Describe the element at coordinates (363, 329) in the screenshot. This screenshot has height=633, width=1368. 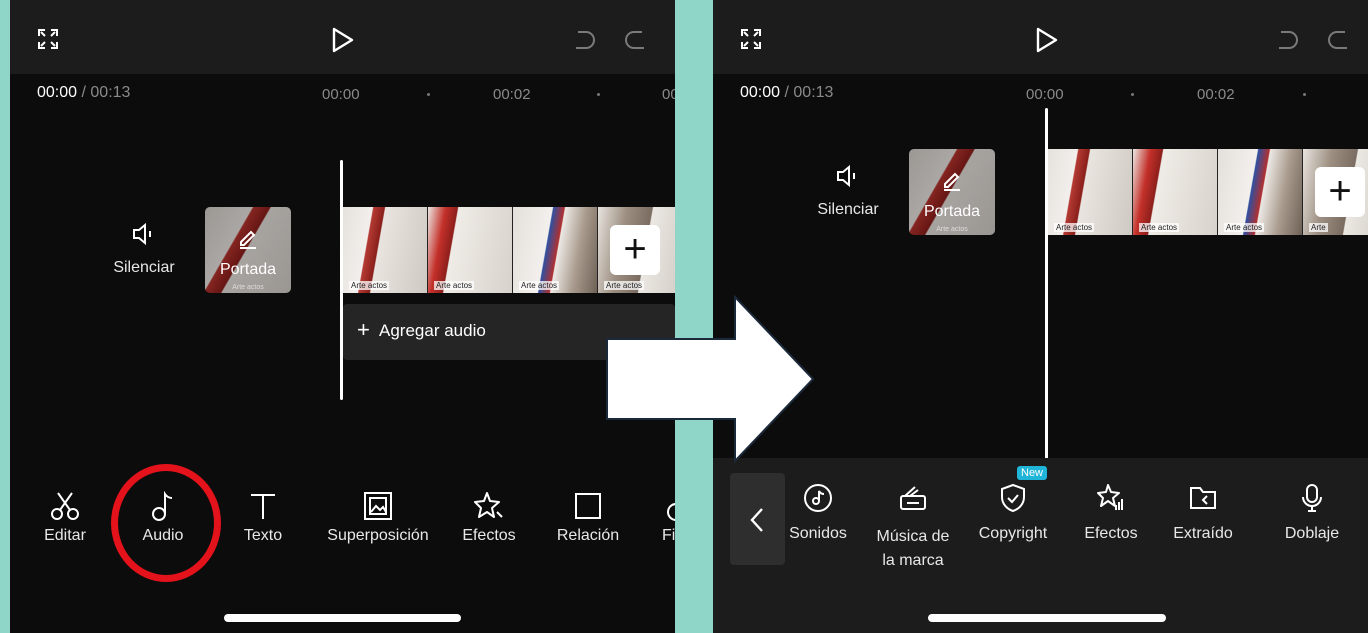
I see `plus-icon: +` at that location.